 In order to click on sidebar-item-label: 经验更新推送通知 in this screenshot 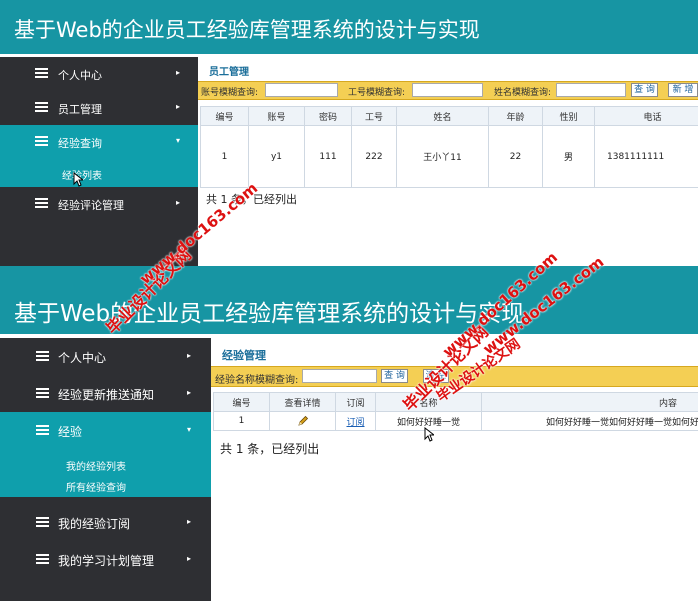, I will do `click(106, 395)`.